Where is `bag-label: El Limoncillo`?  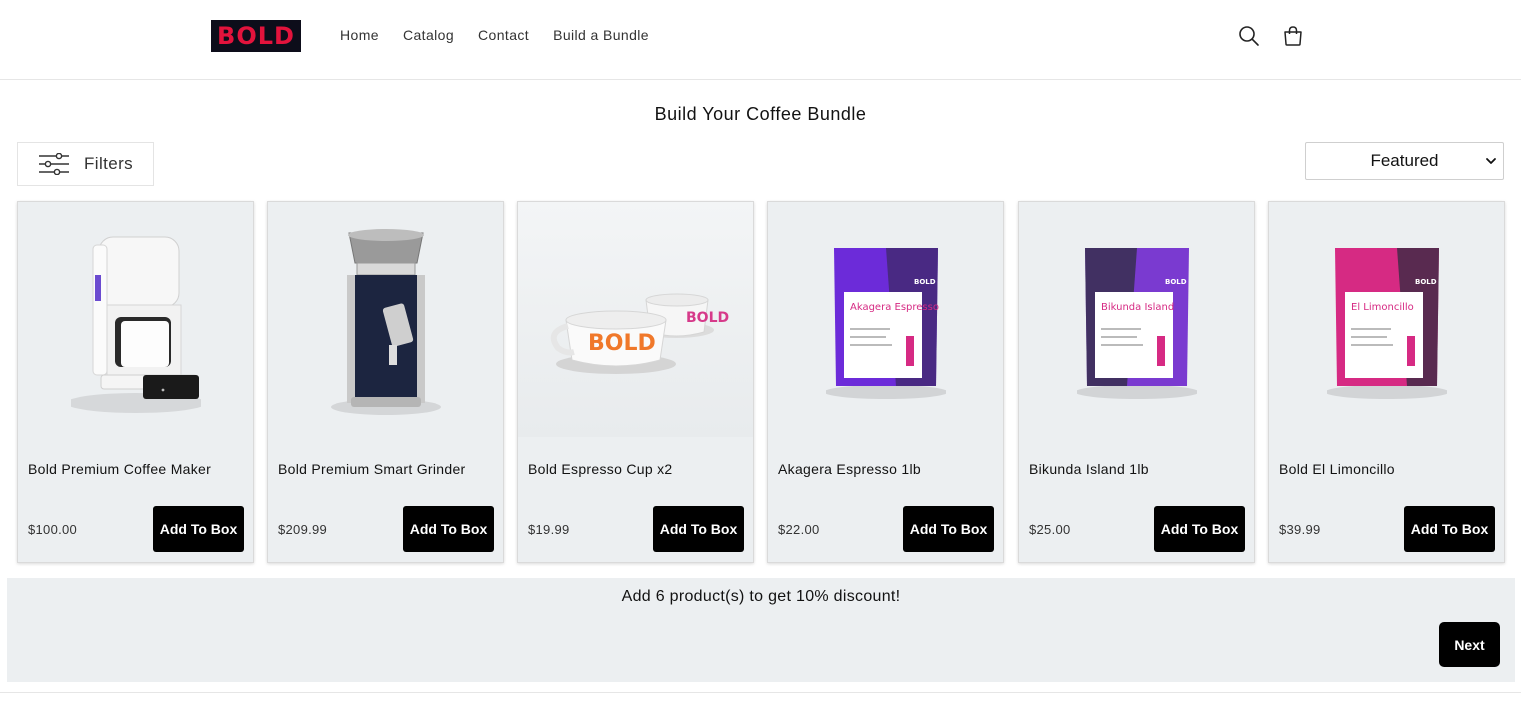
bag-label: El Limoncillo is located at coordinates (1382, 307).